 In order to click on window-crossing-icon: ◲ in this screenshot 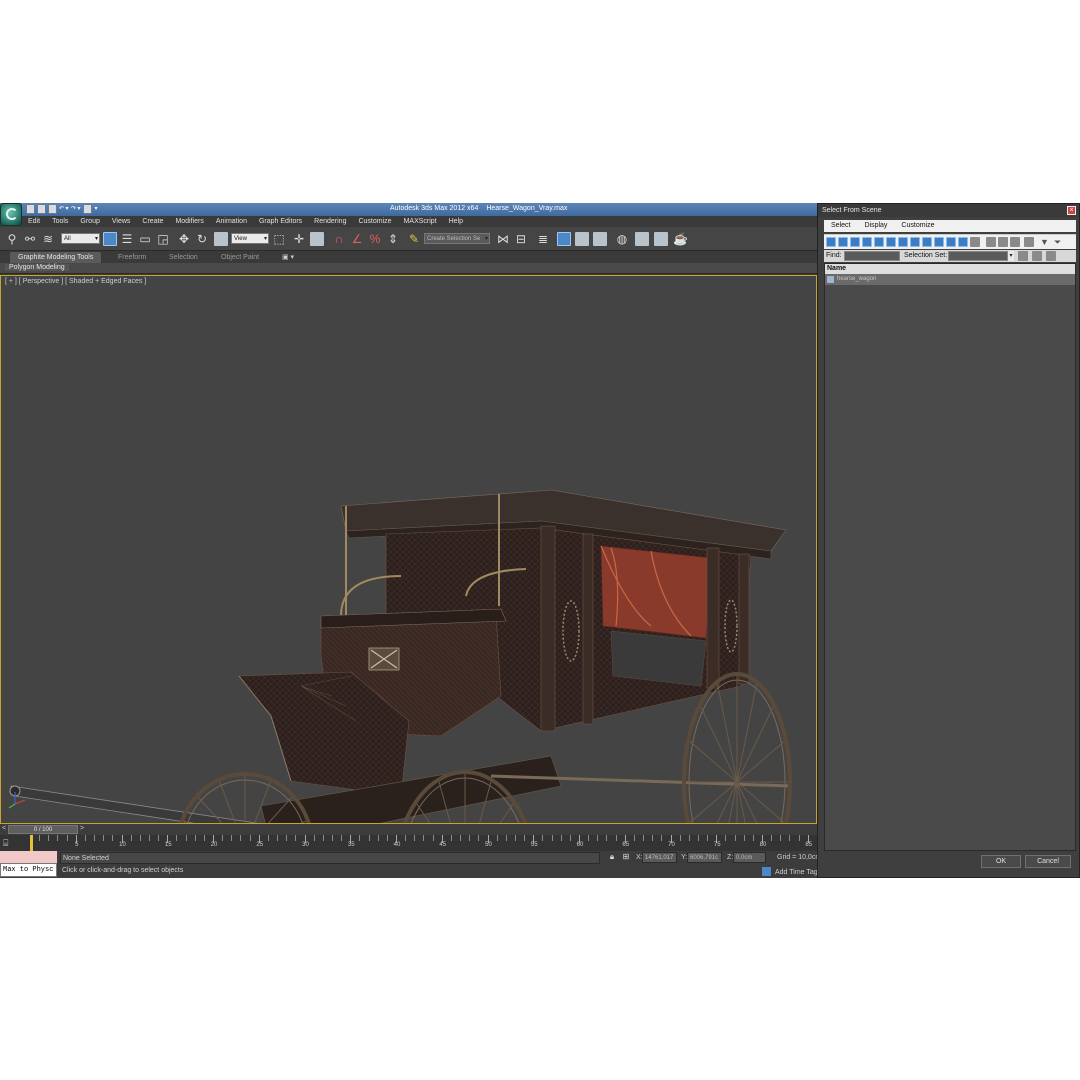, I will do `click(163, 239)`.